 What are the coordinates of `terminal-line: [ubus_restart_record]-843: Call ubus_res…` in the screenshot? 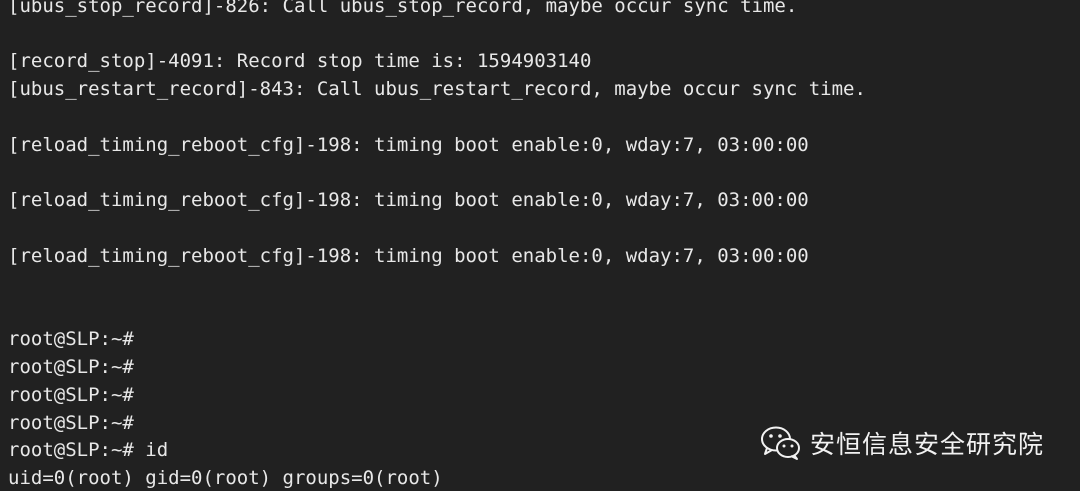 It's located at (437, 89).